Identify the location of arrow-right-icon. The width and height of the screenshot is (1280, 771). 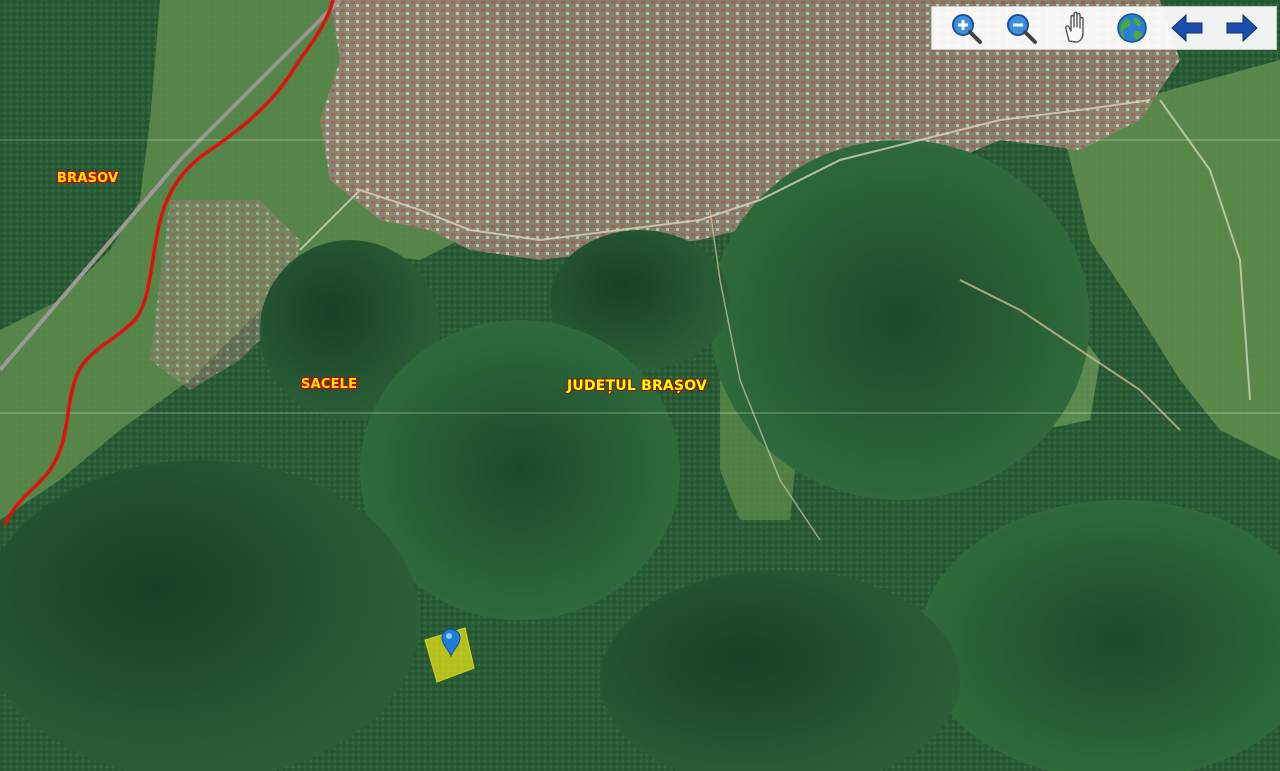
(1242, 28).